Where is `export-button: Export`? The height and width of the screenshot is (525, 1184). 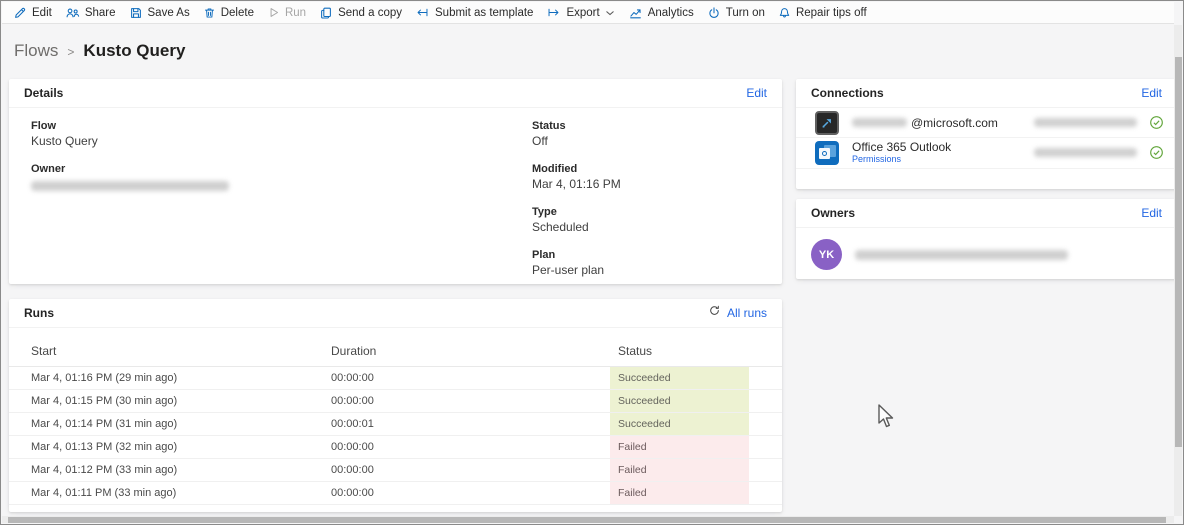 export-button: Export is located at coordinates (580, 12).